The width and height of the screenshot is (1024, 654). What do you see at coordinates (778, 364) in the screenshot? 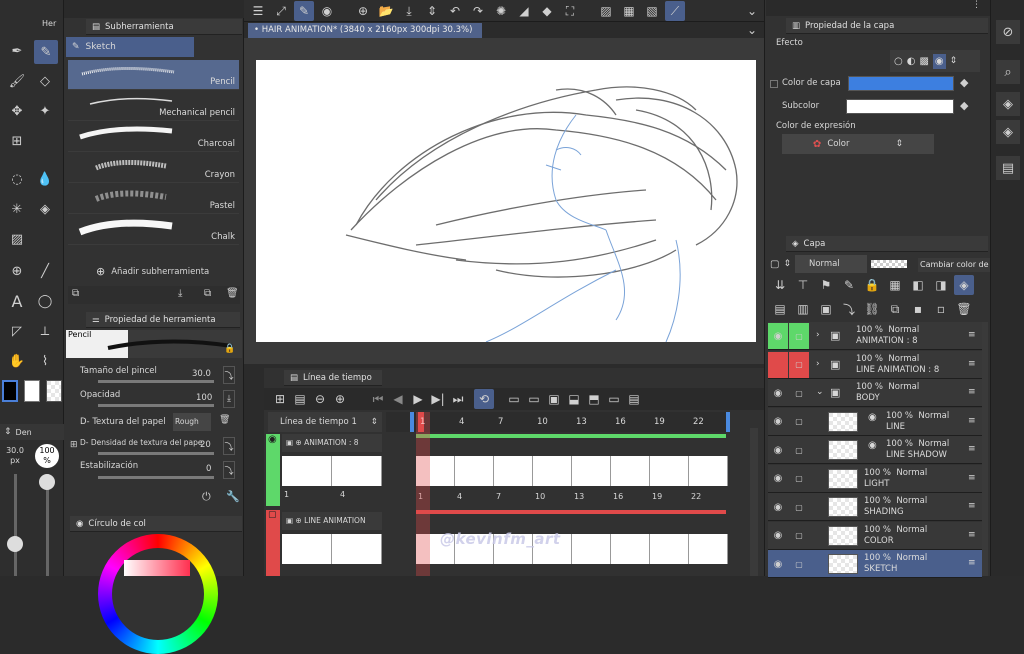
I see `eye-icon` at bounding box center [778, 364].